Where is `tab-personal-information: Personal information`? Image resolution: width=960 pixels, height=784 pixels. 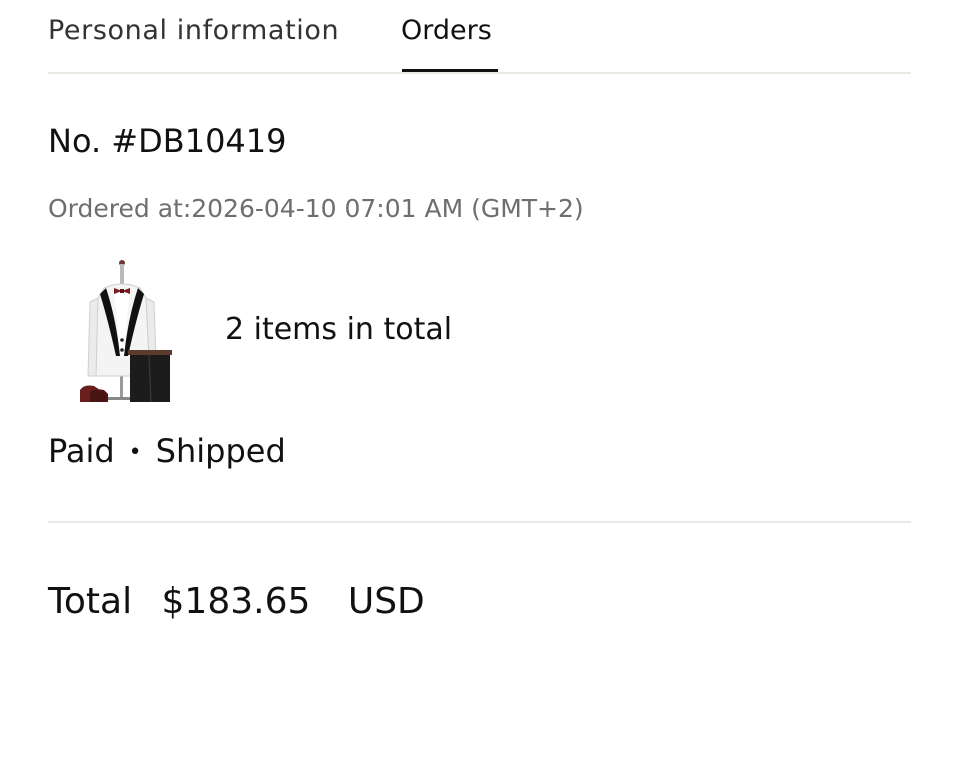 tab-personal-information: Personal information is located at coordinates (193, 31).